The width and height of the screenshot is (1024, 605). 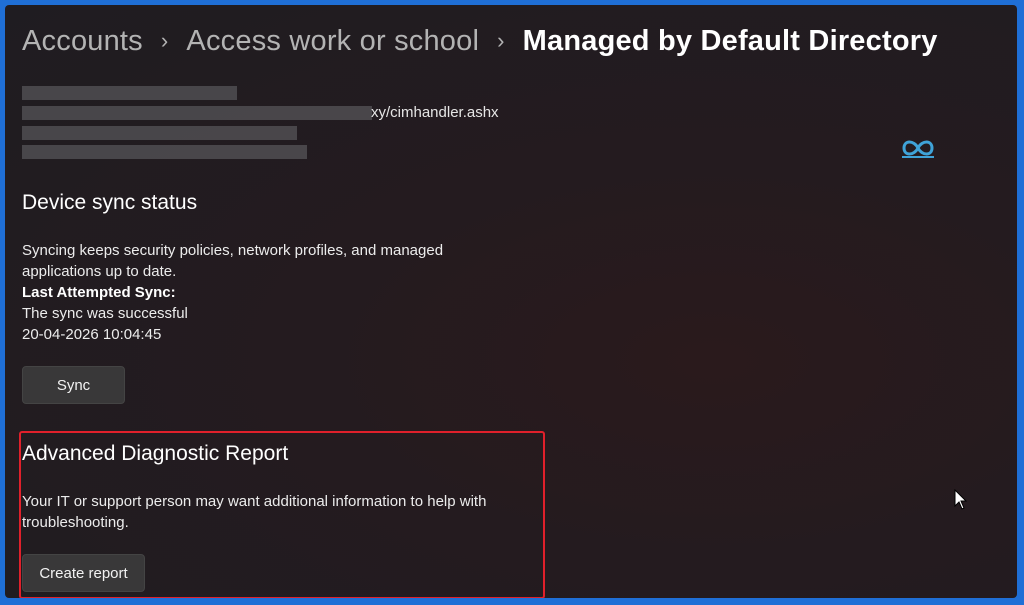 What do you see at coordinates (435, 112) in the screenshot?
I see `mdm-server-url: xy/cimhandler.ashx` at bounding box center [435, 112].